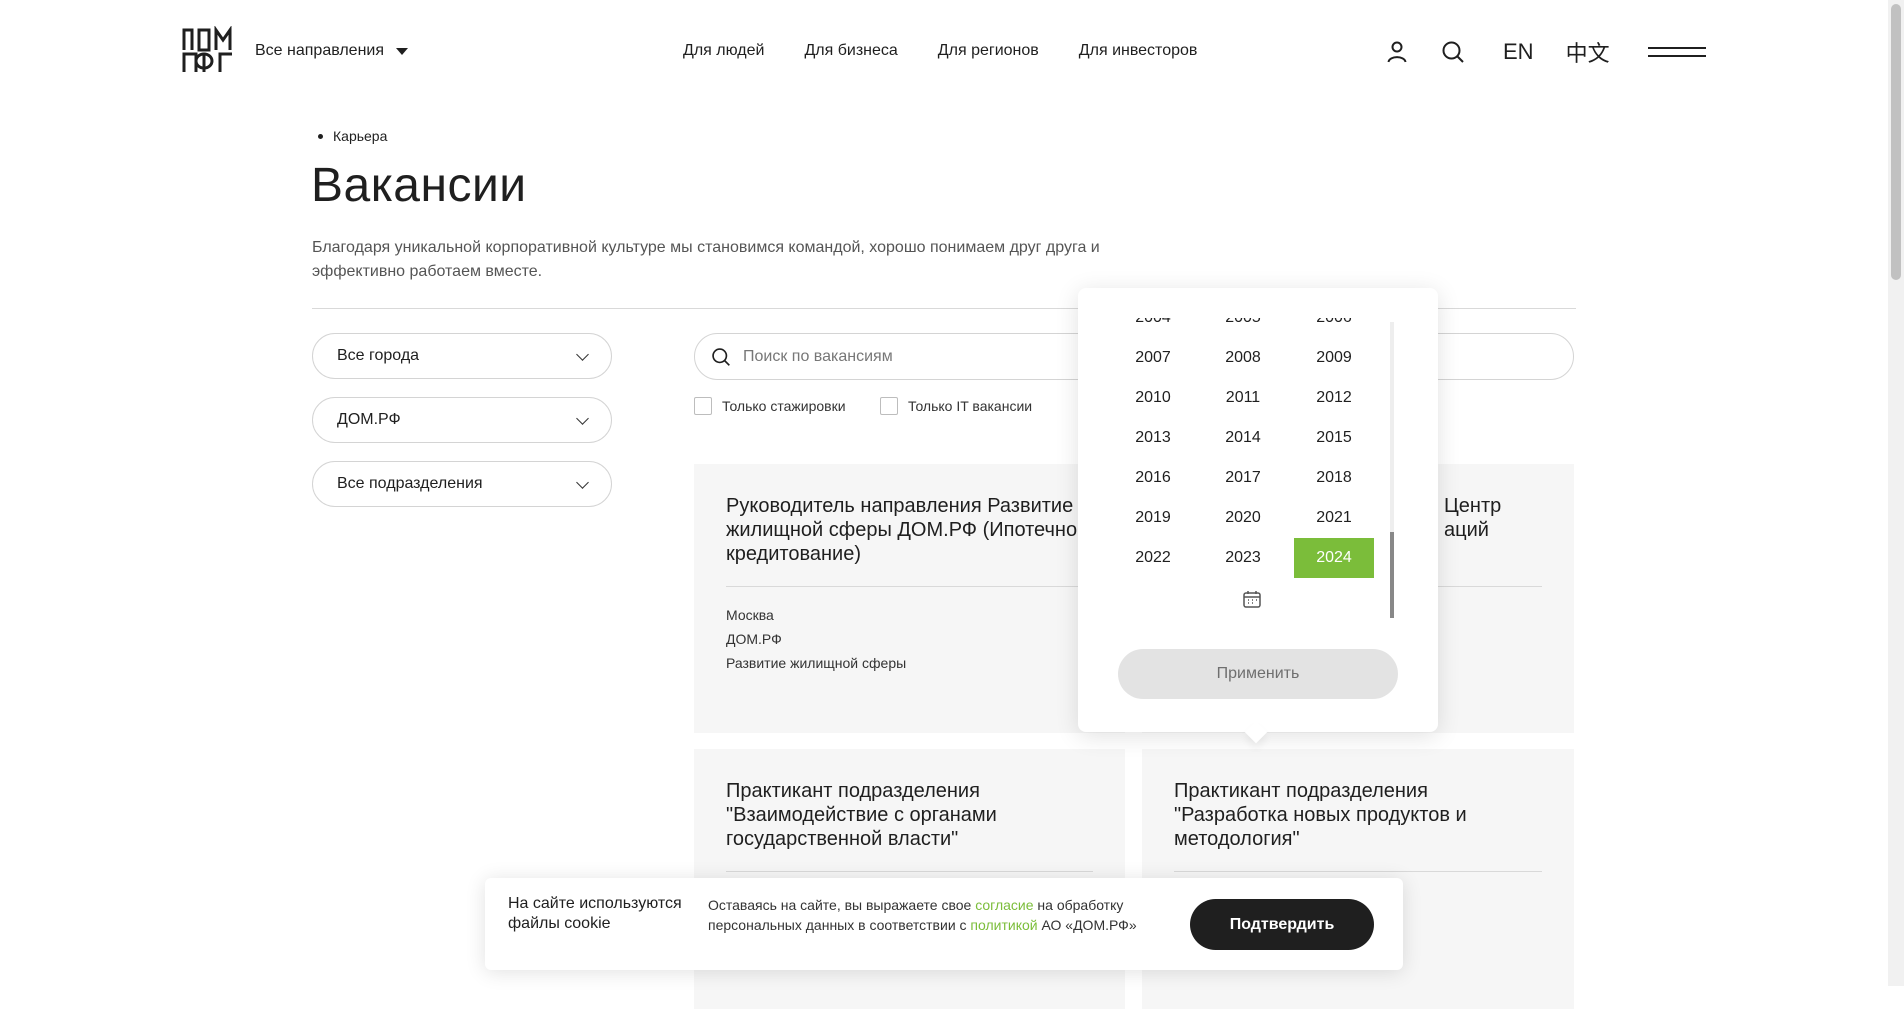  Describe the element at coordinates (1493, 506) in the screenshot. I see `vacancy-title-fragment: Центр` at that location.